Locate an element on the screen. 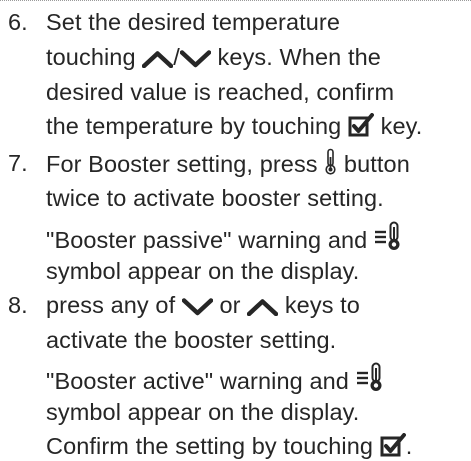  text-segment: twice to activate booster setting. is located at coordinates (215, 198).